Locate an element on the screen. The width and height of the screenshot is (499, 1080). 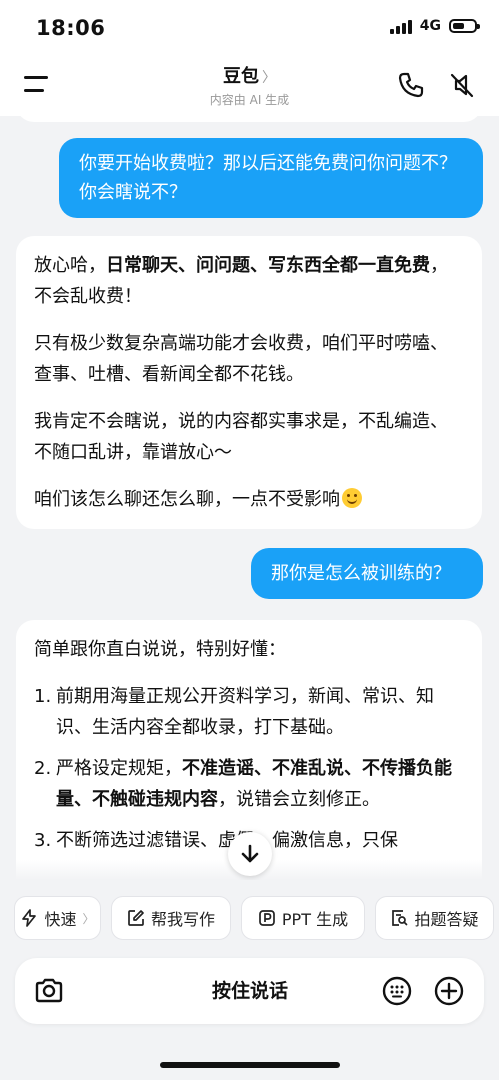
text-span: ，说错会立刻修正。 is located at coordinates (299, 799).